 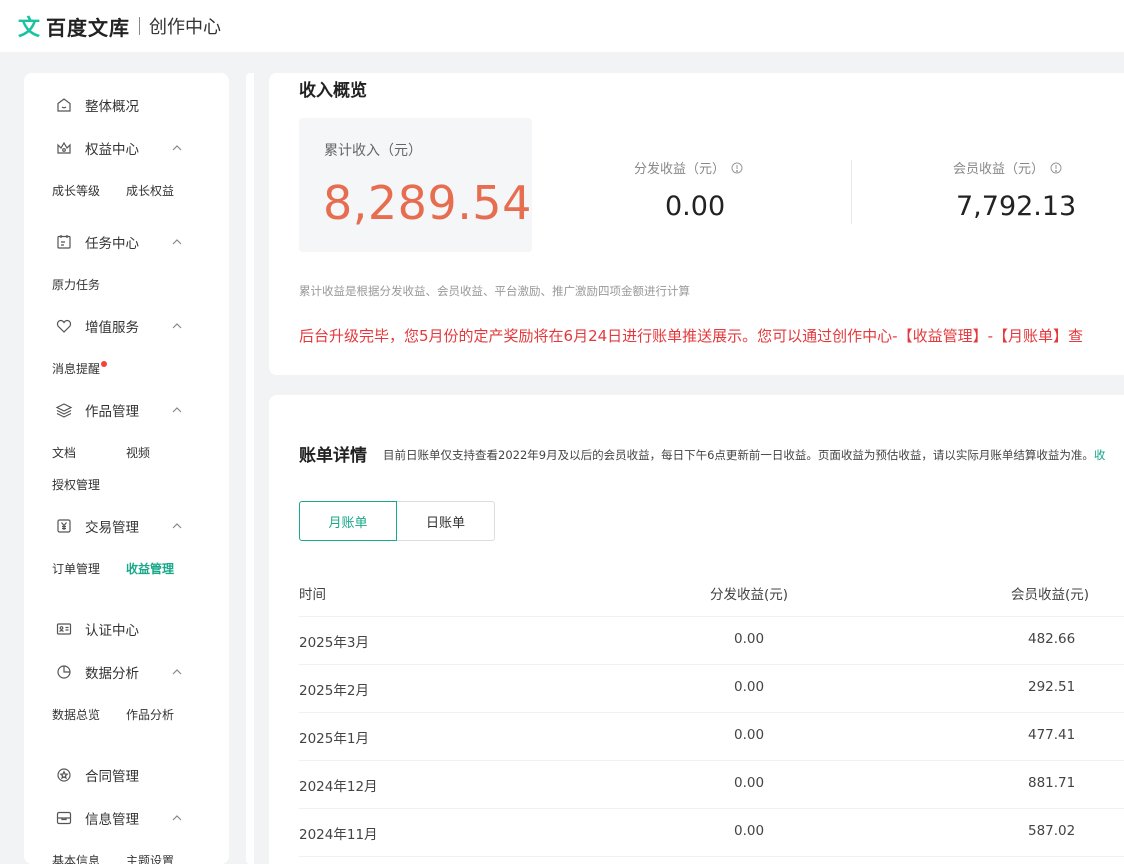 What do you see at coordinates (76, 191) in the screenshot?
I see `sidebar-subitem-growth-level: 成长等级` at bounding box center [76, 191].